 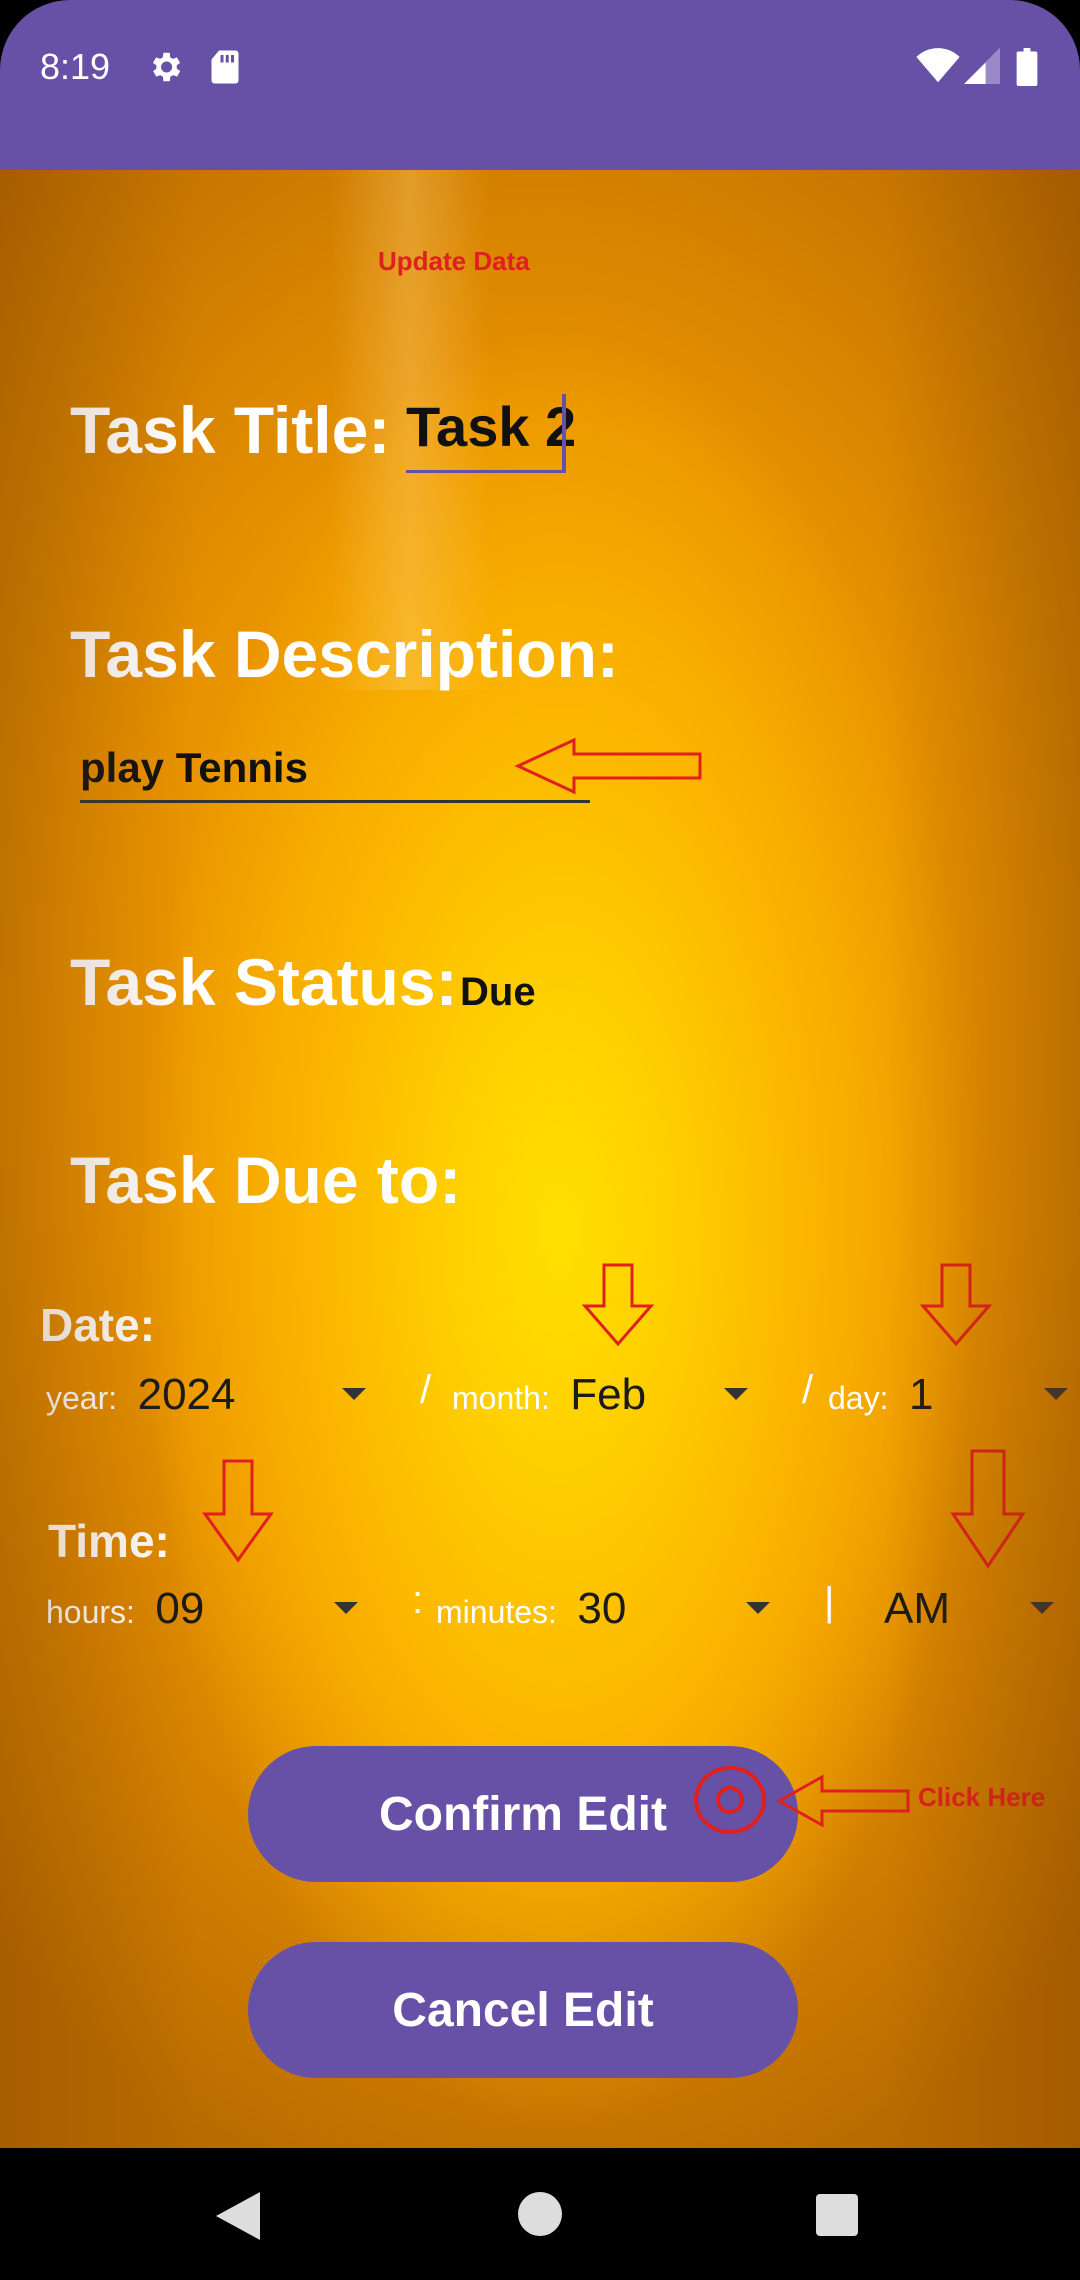 I want to click on task-status-value: Due, so click(x=498, y=992).